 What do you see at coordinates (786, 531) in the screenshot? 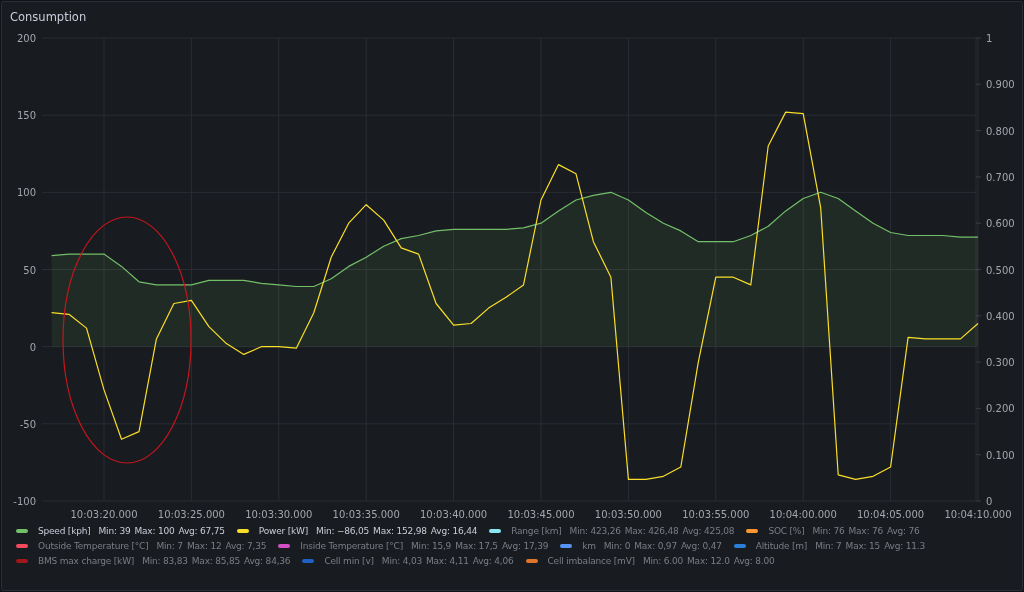
I see `legend-label: SOC [%]` at bounding box center [786, 531].